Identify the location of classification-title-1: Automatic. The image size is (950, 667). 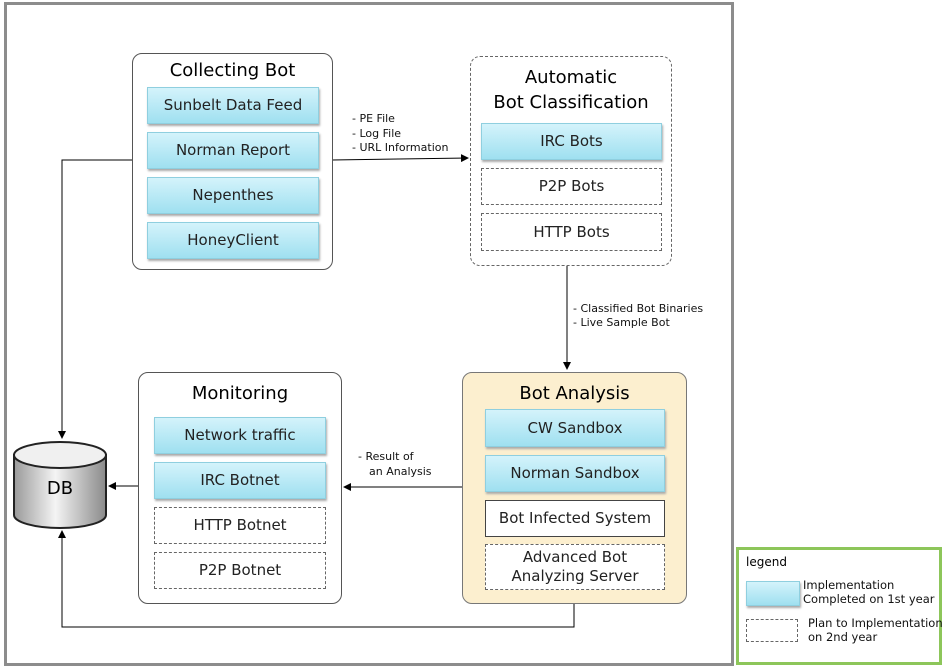
(571, 77).